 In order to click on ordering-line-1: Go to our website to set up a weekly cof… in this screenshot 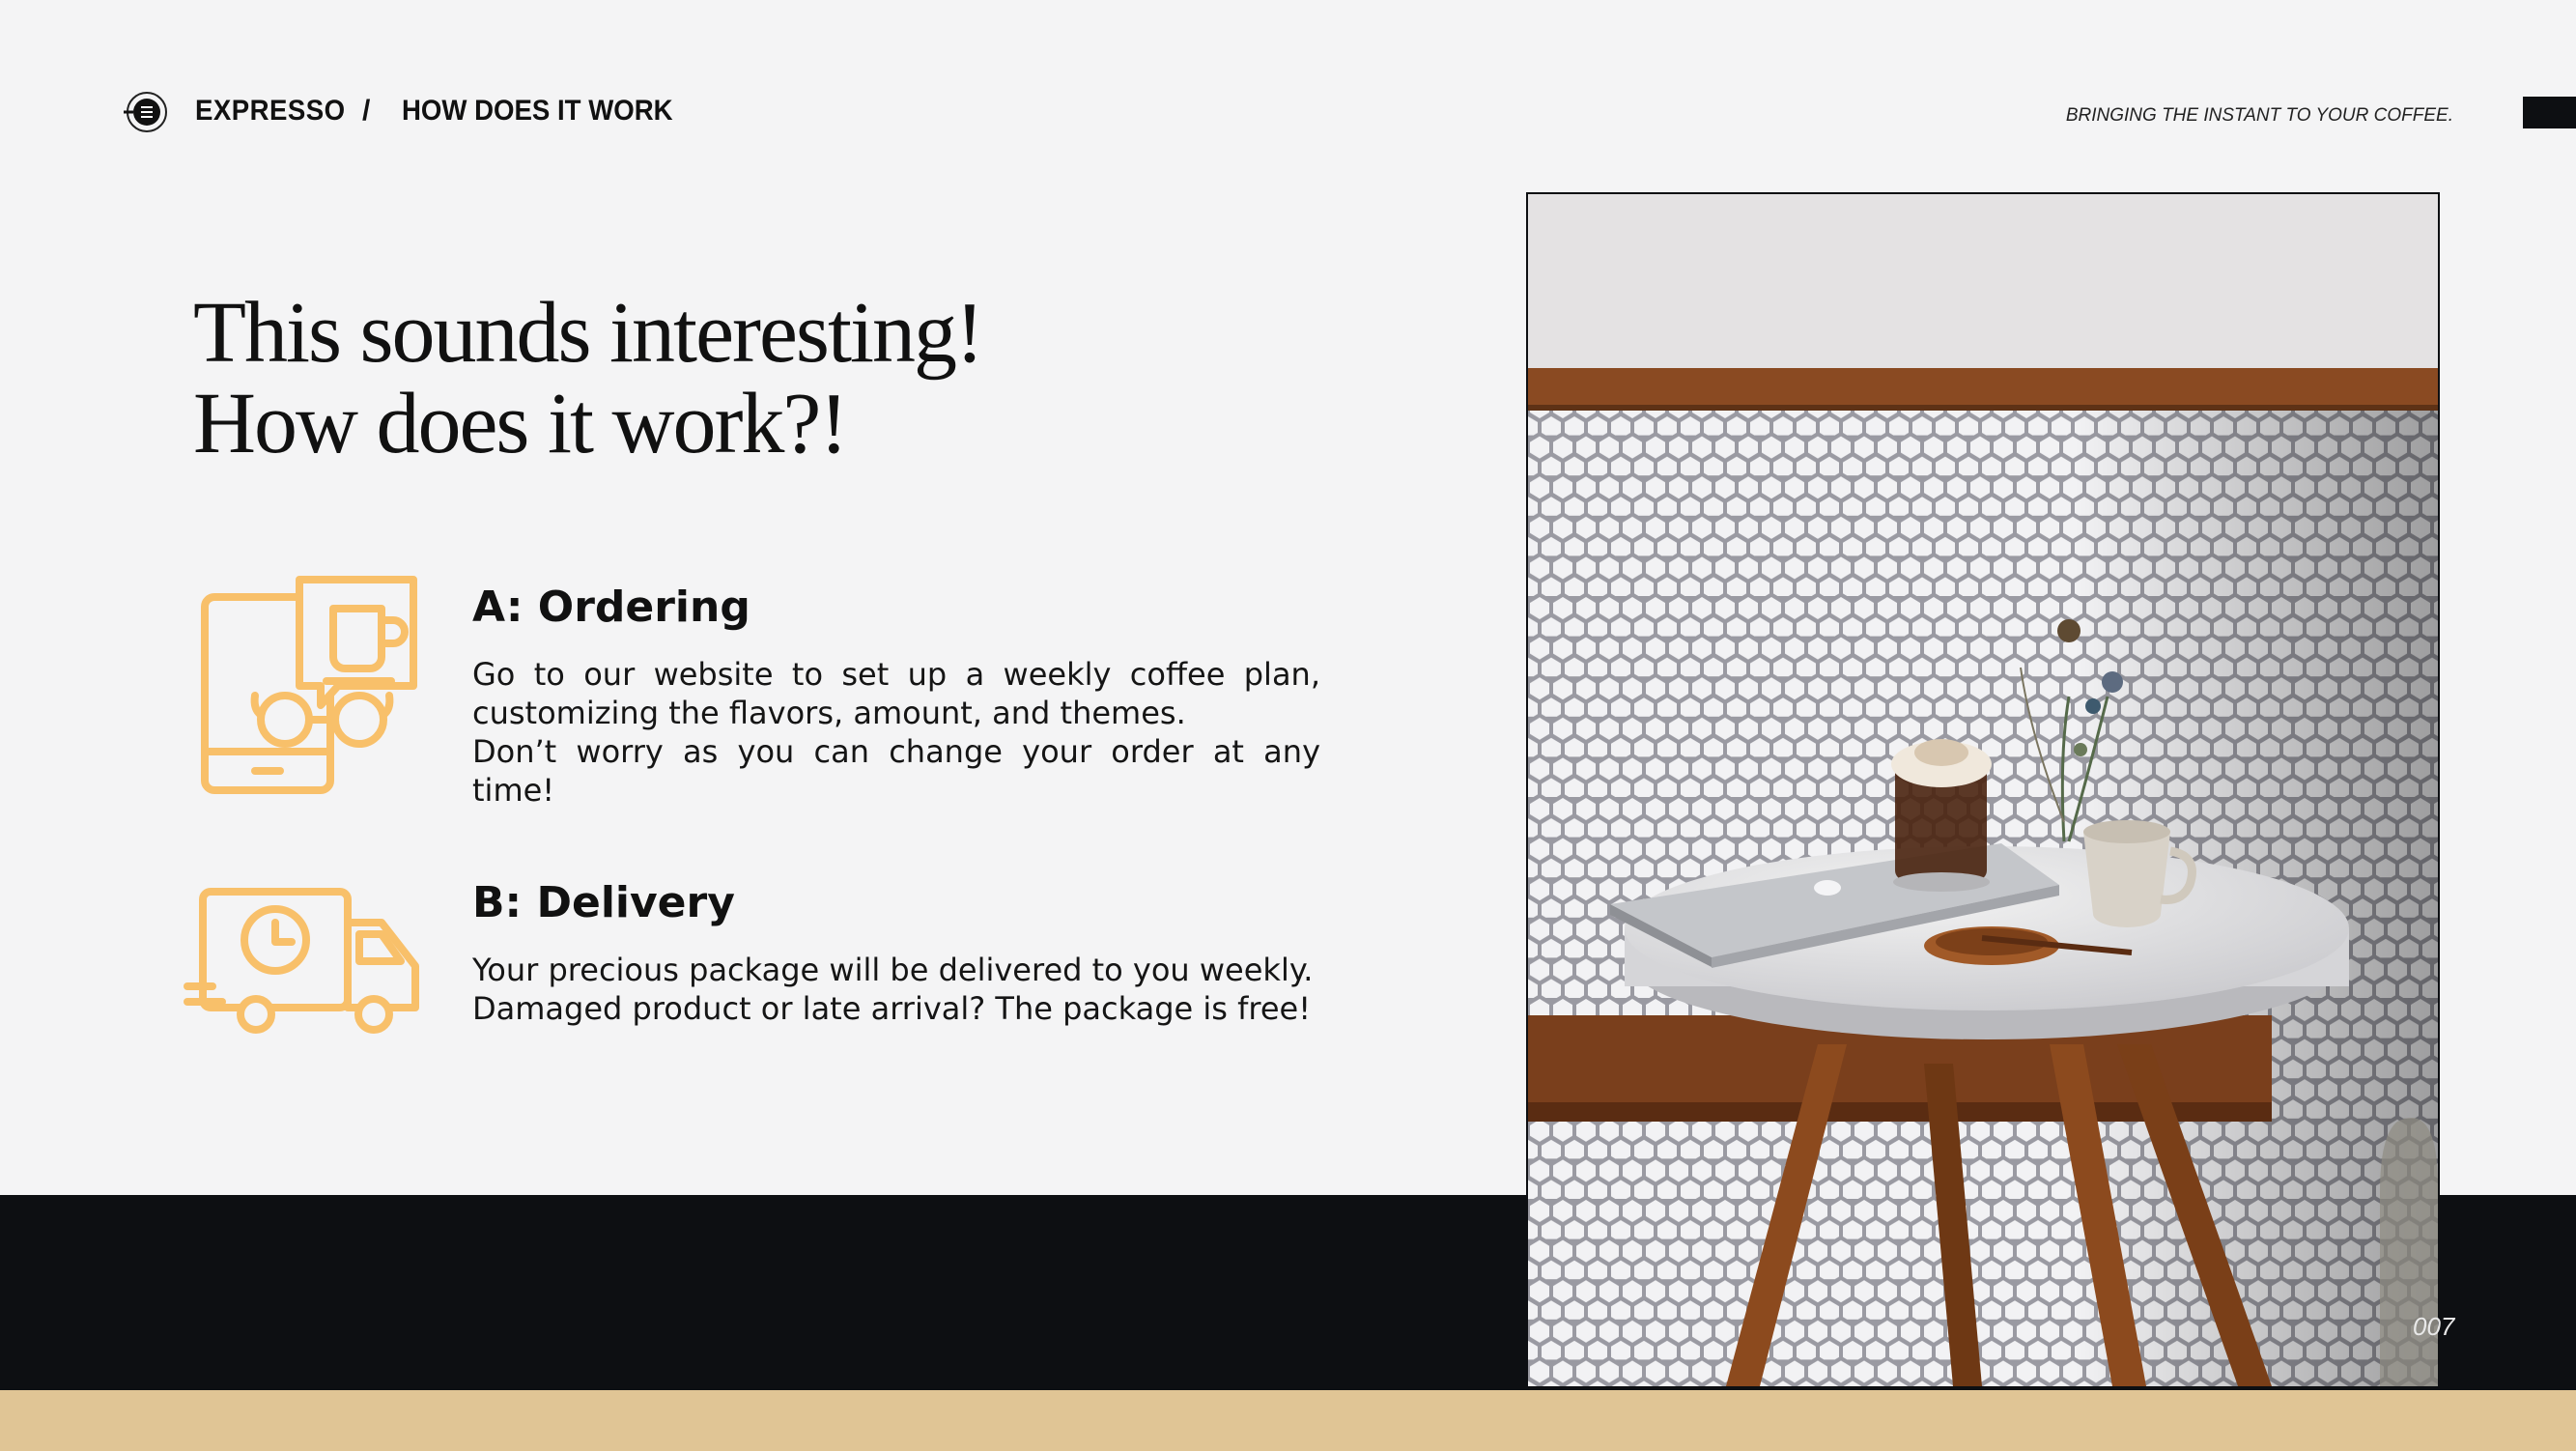, I will do `click(896, 674)`.